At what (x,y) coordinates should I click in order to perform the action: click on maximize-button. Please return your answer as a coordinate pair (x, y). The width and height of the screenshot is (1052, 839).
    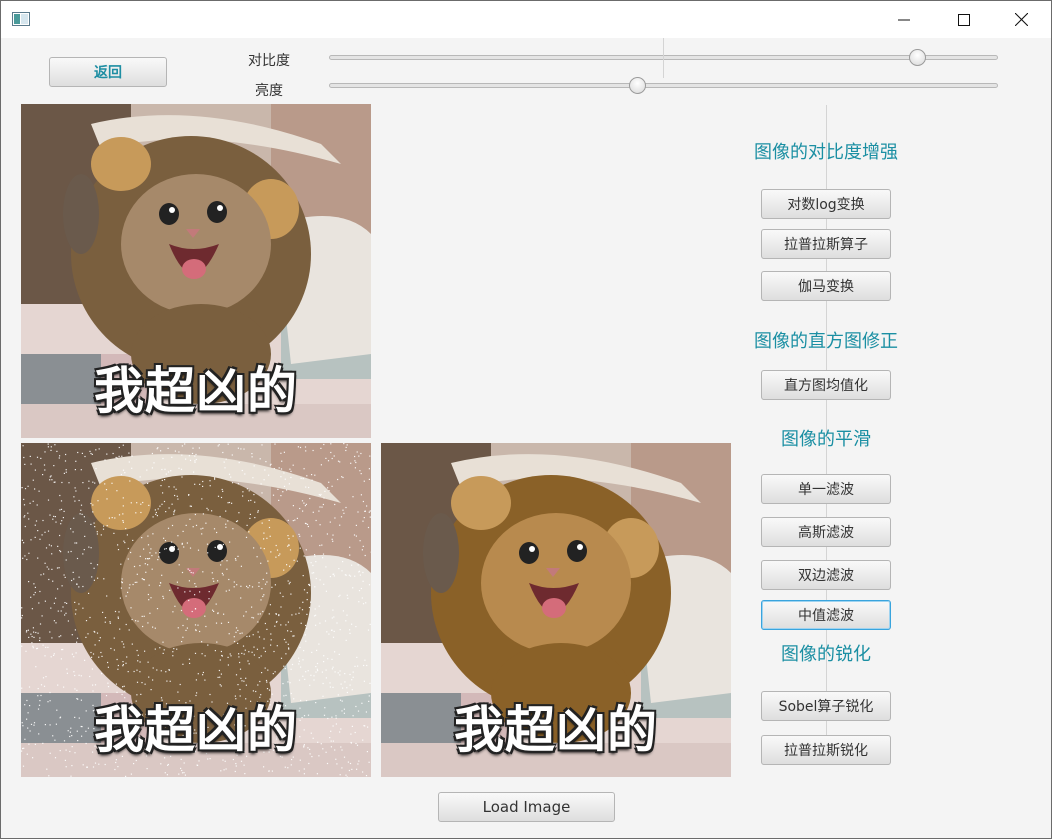
    Looking at the image, I should click on (964, 19).